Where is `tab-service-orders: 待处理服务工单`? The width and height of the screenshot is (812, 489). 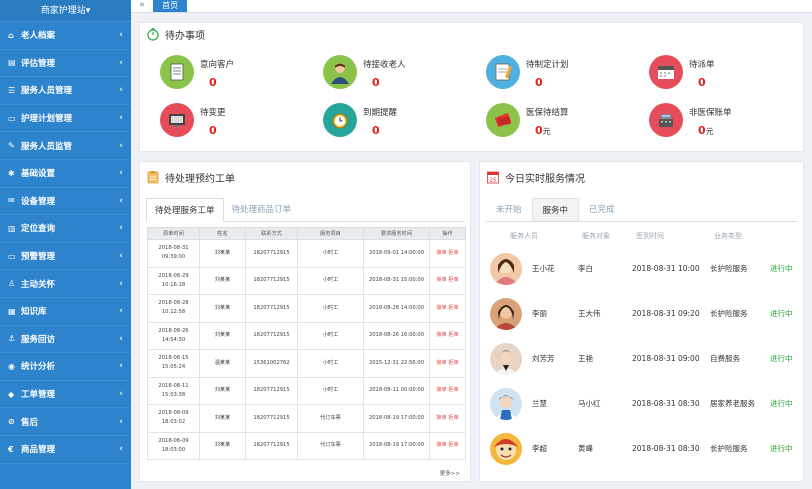 tab-service-orders: 待处理服务工单 is located at coordinates (185, 210).